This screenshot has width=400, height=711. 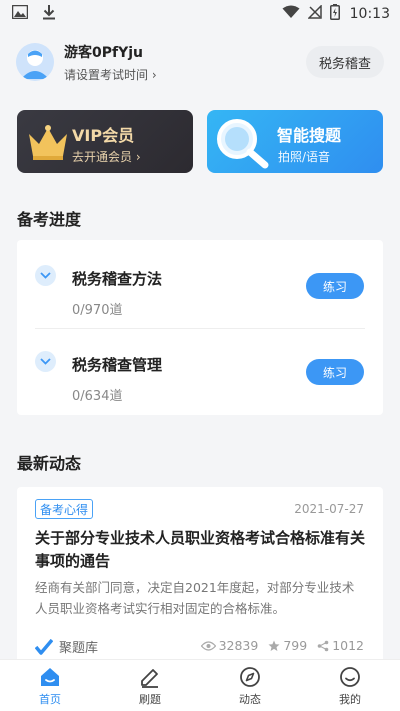 What do you see at coordinates (200, 62) in the screenshot?
I see `user-header: 游客0PfYju 请设置考试时间 › 税务稽查` at bounding box center [200, 62].